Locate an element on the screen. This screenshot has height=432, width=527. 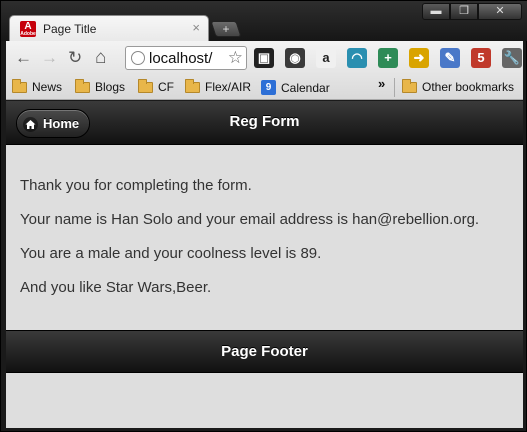
bookmark-label: Flex/AIR is located at coordinates (228, 87).